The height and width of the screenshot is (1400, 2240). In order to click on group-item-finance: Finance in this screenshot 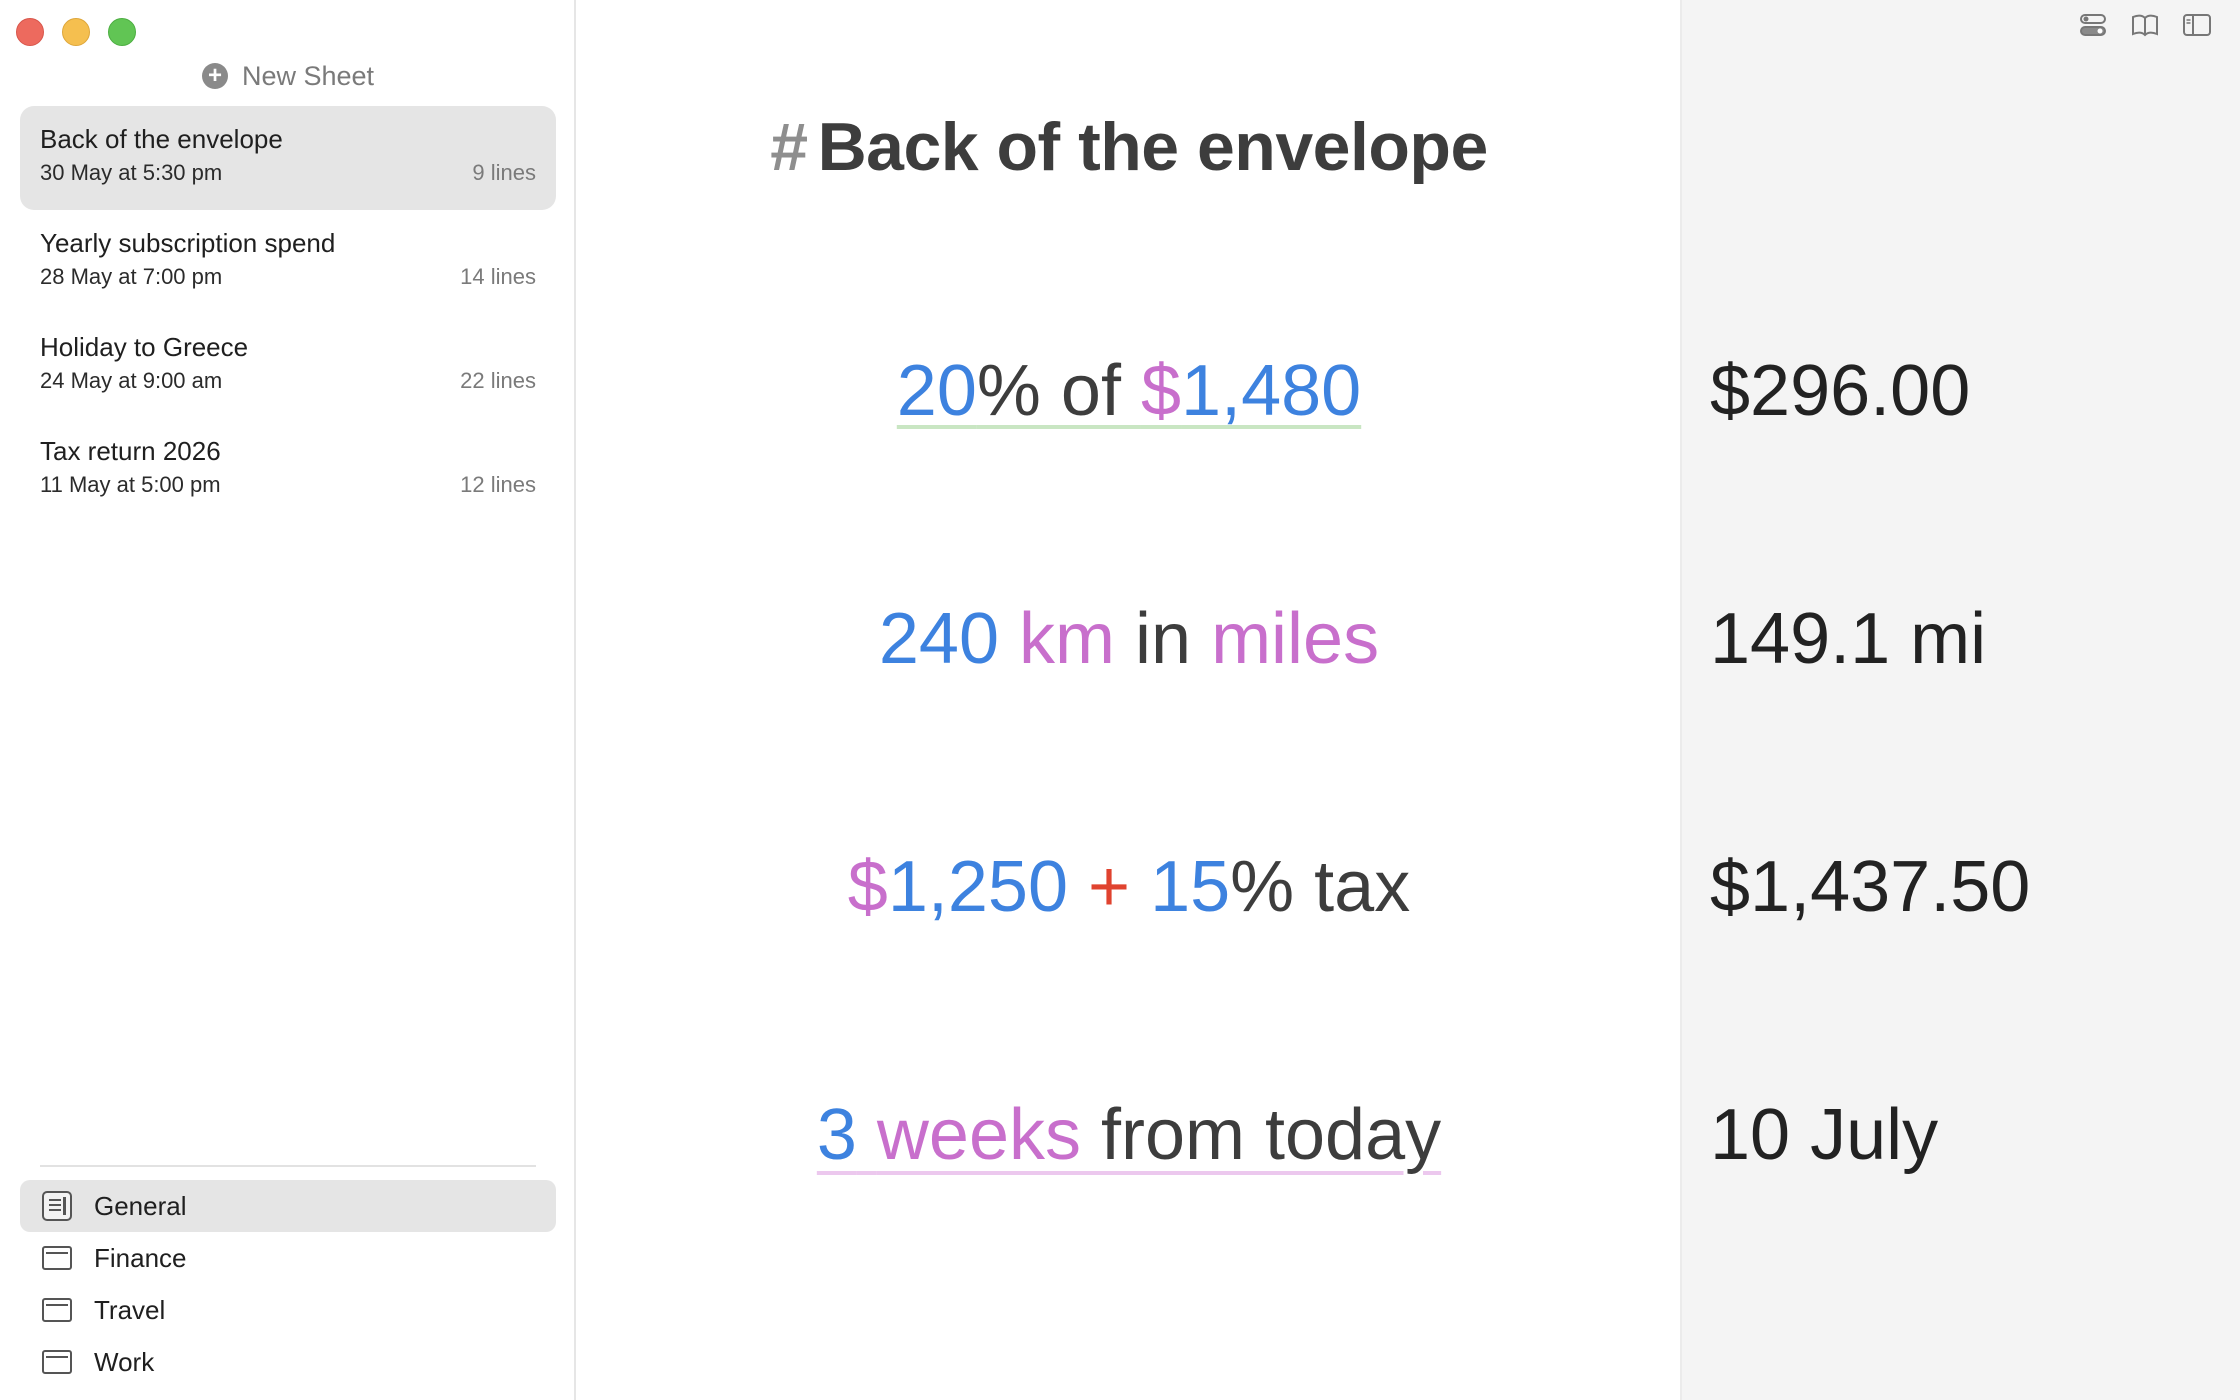, I will do `click(288, 1258)`.